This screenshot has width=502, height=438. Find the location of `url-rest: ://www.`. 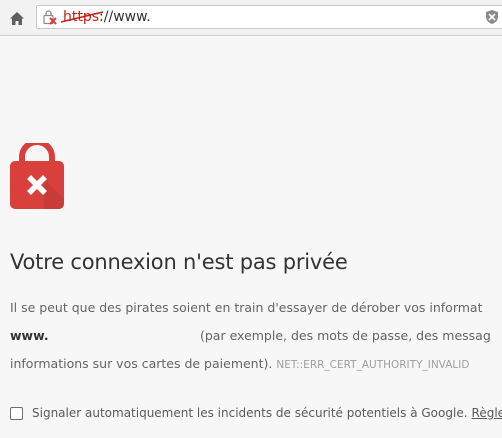

url-rest: ://www. is located at coordinates (125, 17).